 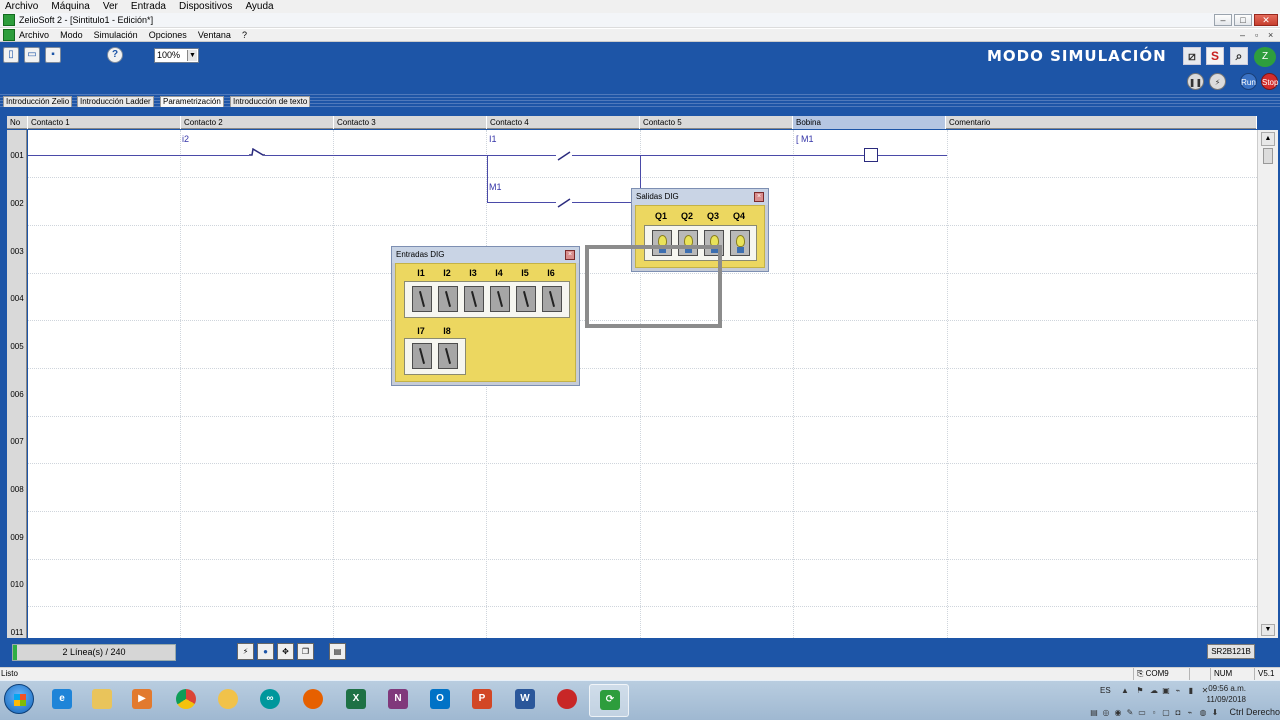 What do you see at coordinates (1192, 56) in the screenshot?
I see `monitor-icon: ⧄` at bounding box center [1192, 56].